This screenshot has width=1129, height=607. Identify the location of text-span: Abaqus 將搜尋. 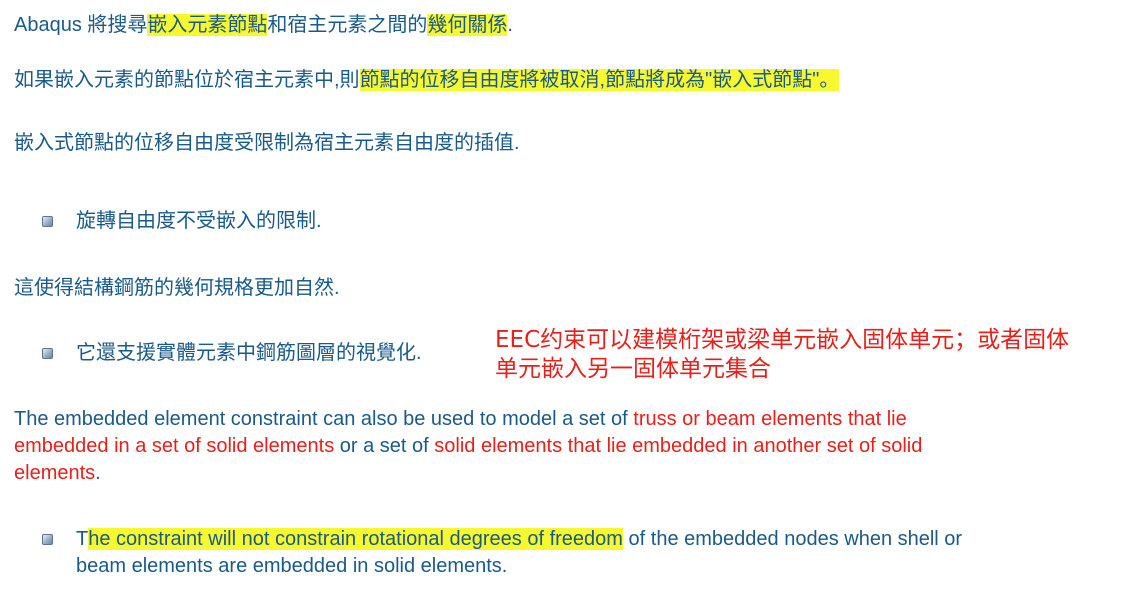
(81, 25).